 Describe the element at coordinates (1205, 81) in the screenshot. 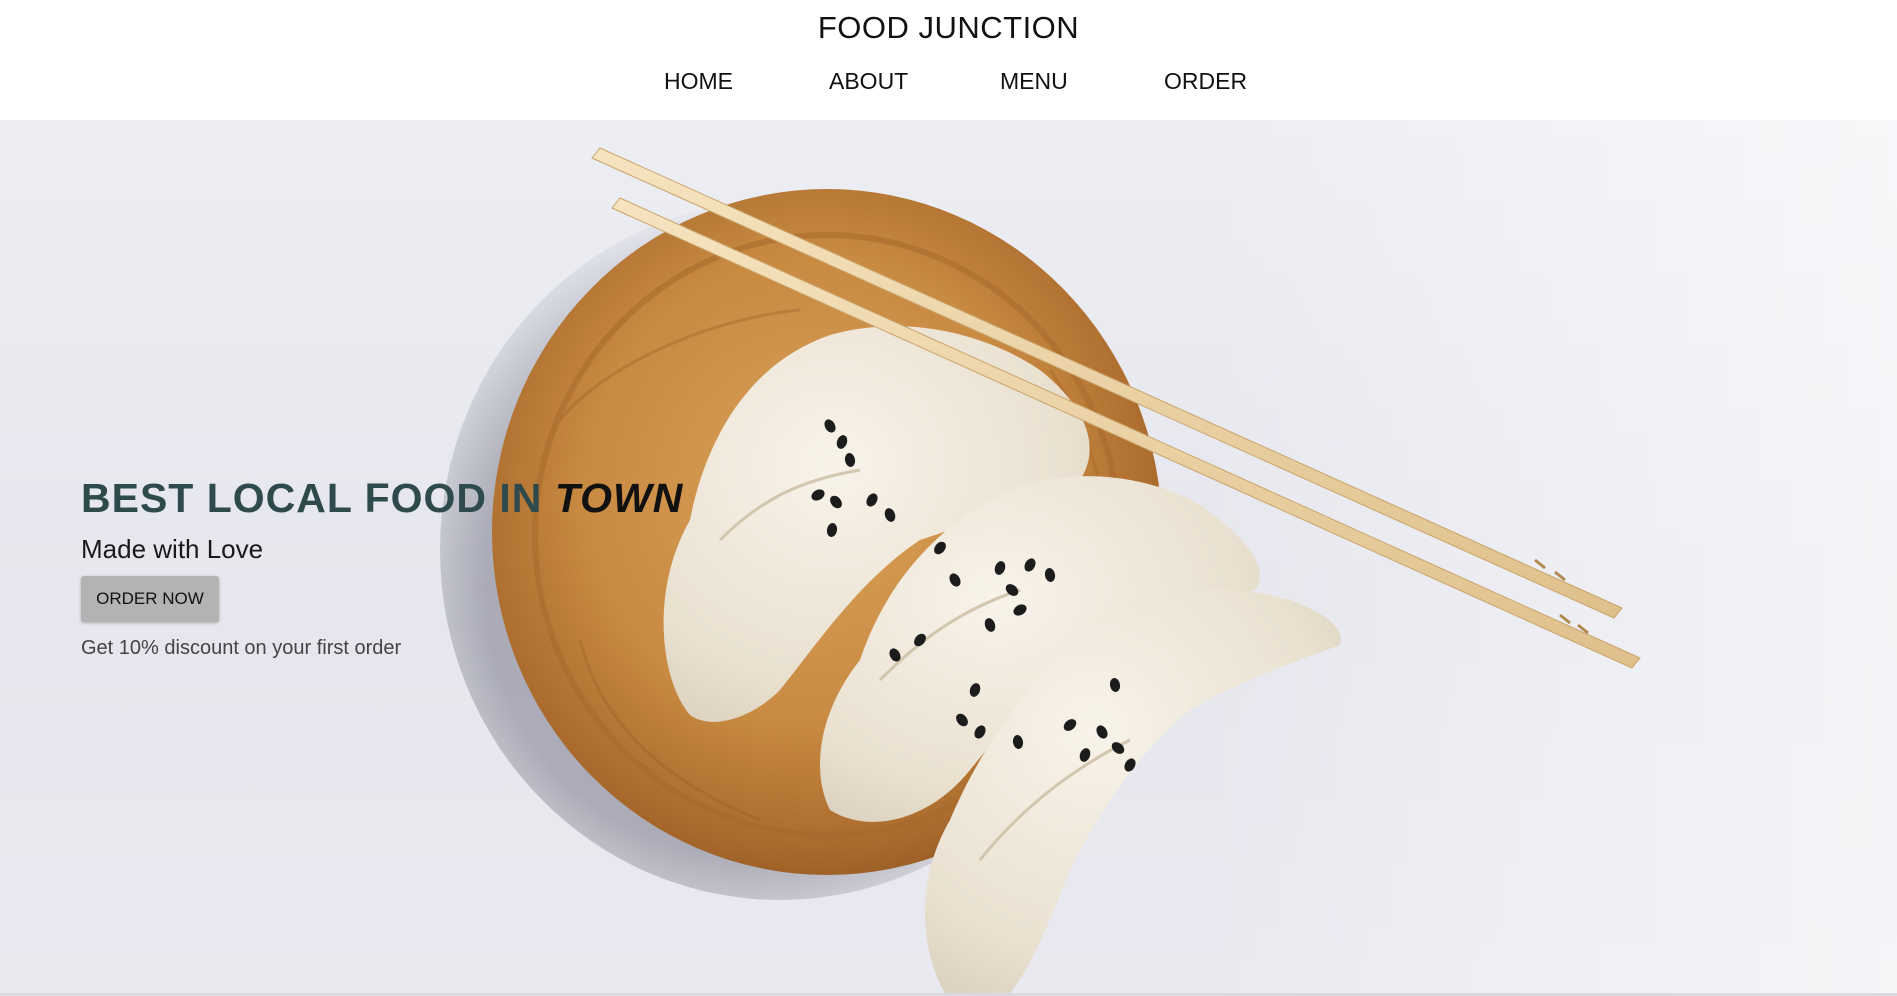

I see `nav-link-order: ORDER` at that location.